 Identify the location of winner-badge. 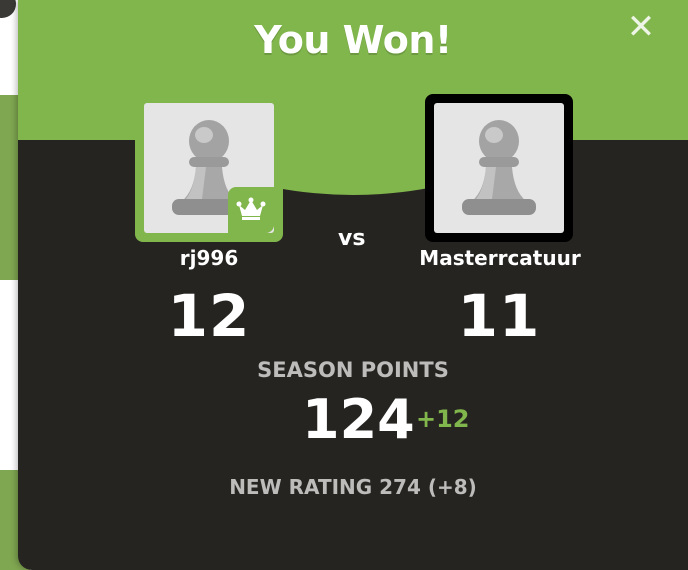
(251, 210).